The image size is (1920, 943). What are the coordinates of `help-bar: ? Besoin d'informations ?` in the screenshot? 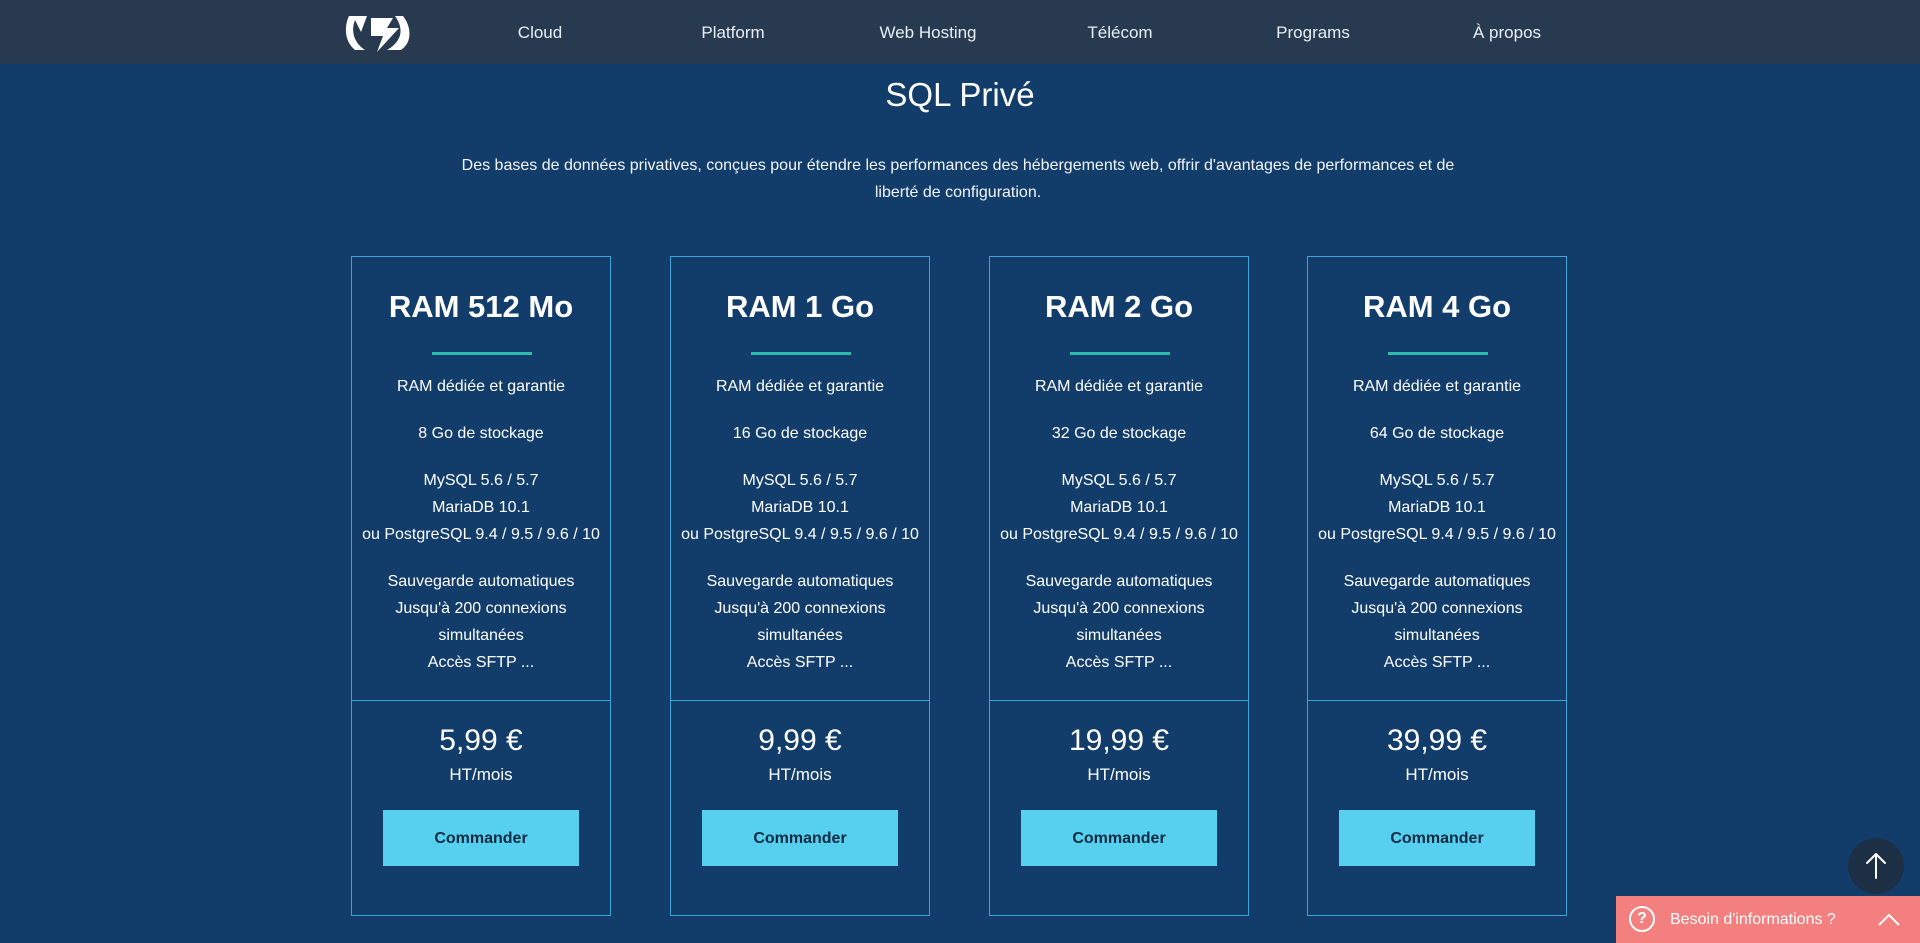 It's located at (1768, 919).